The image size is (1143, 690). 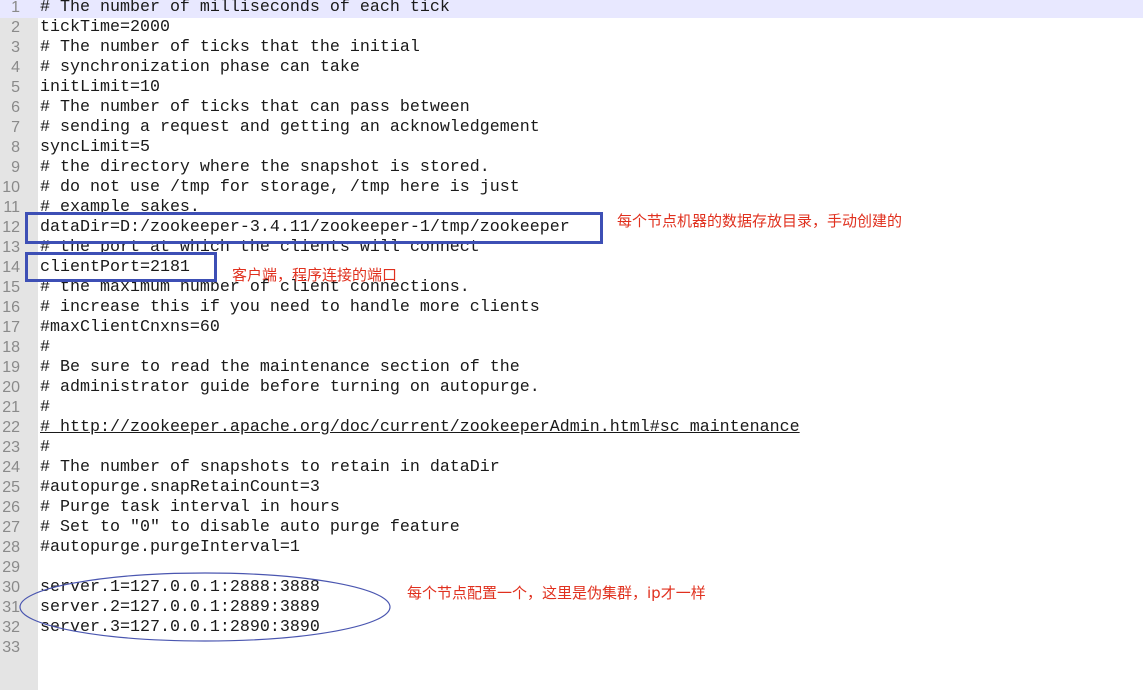 I want to click on line-number: 33, so click(x=11, y=647).